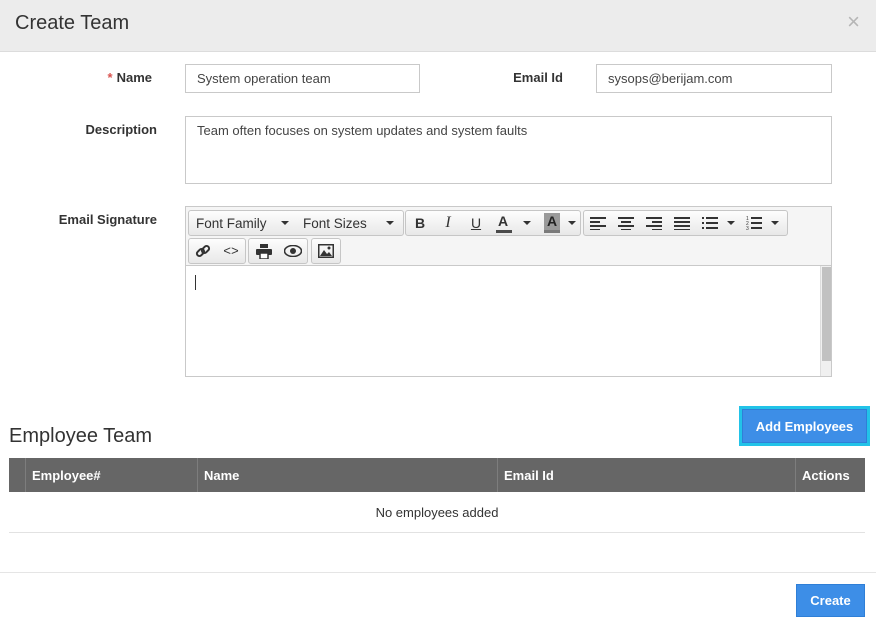 This screenshot has width=876, height=628. I want to click on empty-table-row: No employees added, so click(437, 512).